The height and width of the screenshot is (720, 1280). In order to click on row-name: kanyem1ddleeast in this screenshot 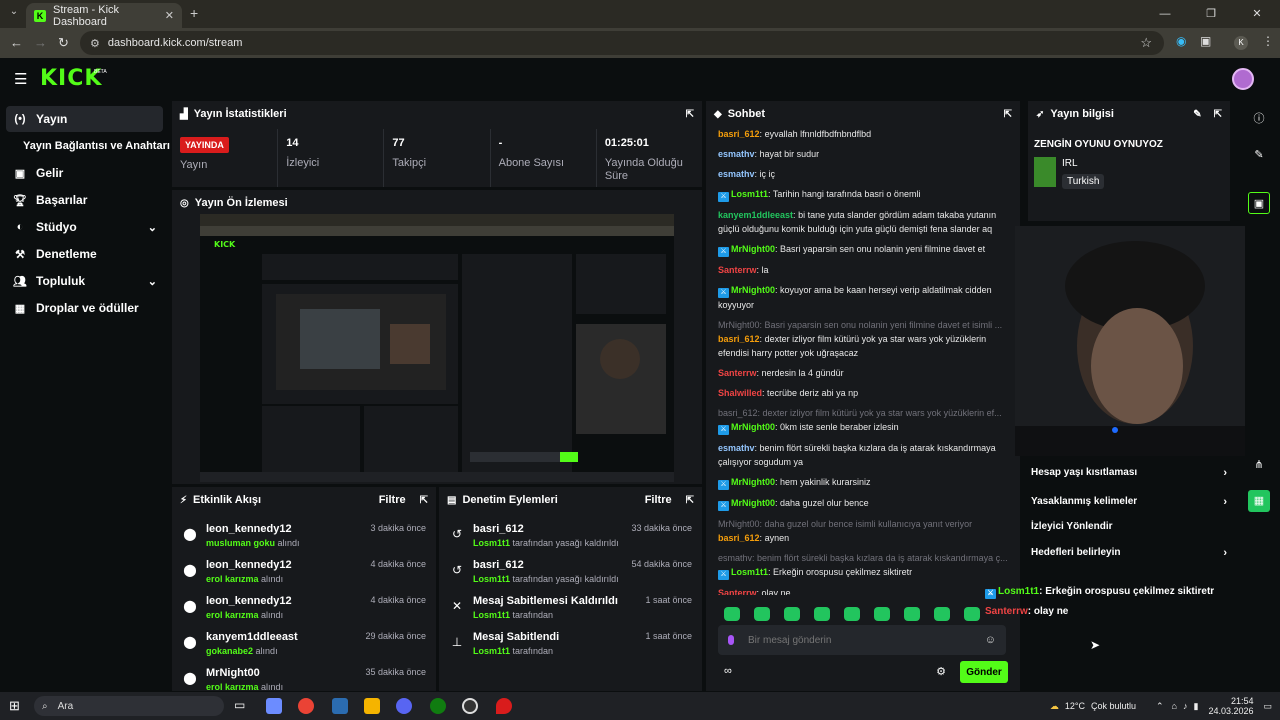, I will do `click(252, 637)`.